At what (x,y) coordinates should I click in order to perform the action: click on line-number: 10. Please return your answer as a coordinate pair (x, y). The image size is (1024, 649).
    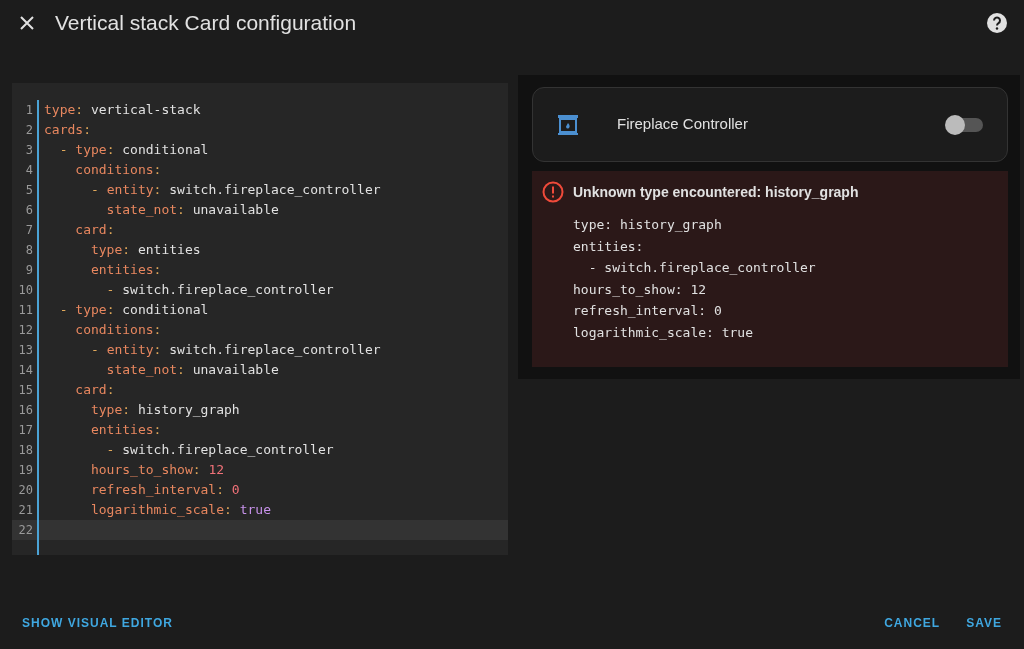
    Looking at the image, I should click on (25, 290).